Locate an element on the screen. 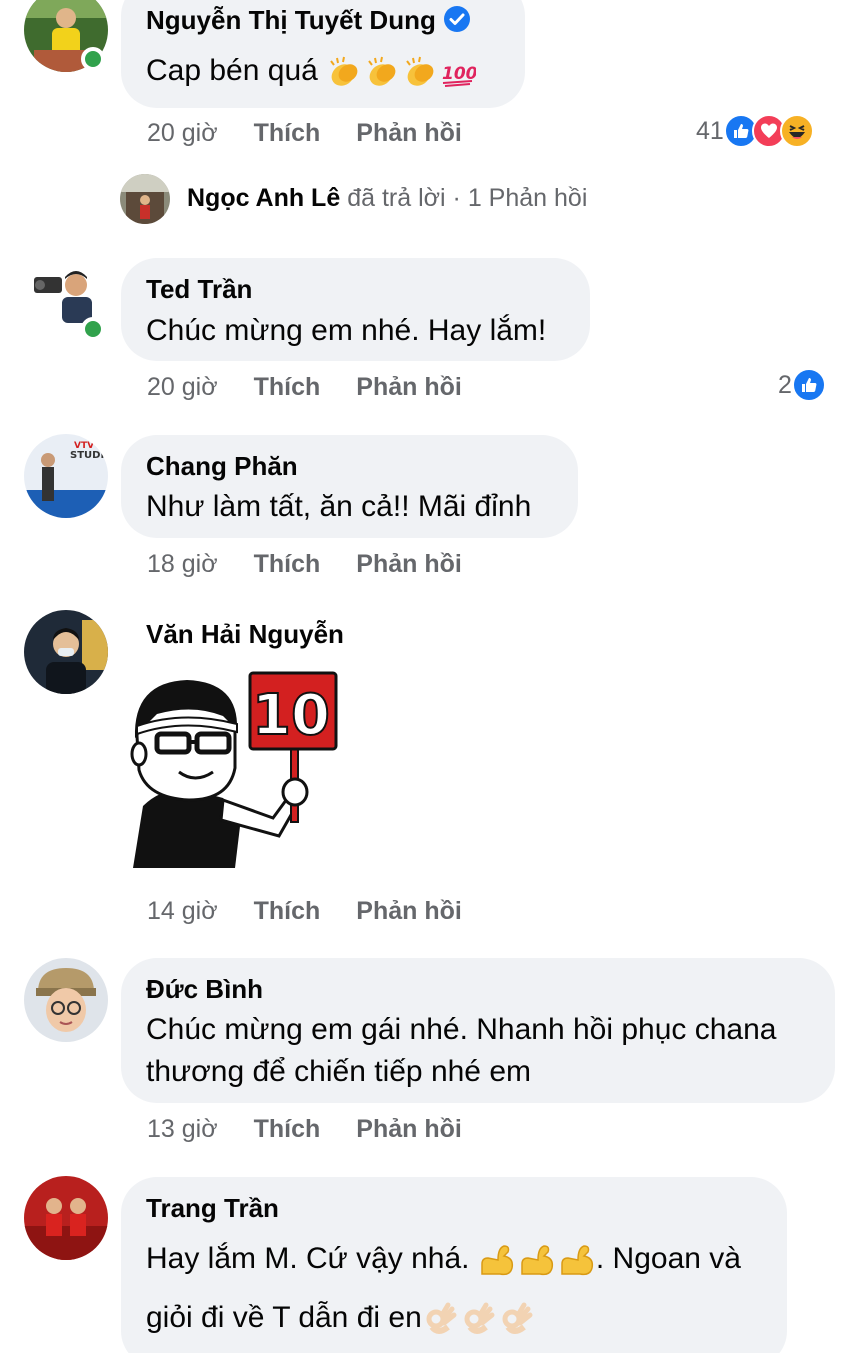 The image size is (860, 1353). comment-author: Đức Bình is located at coordinates (204, 989).